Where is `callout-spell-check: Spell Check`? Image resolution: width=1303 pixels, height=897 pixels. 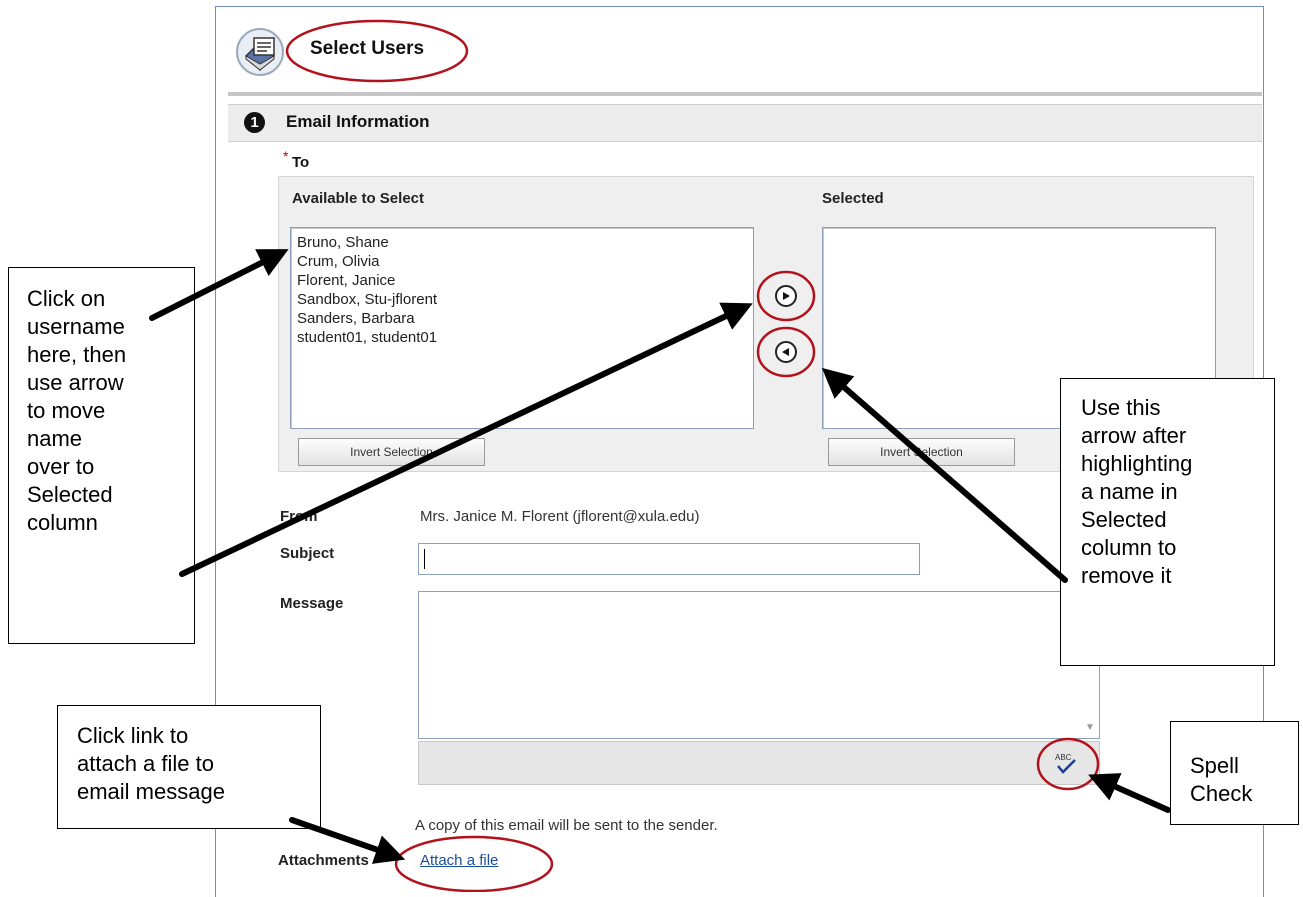
callout-spell-check: Spell Check is located at coordinates (1234, 773).